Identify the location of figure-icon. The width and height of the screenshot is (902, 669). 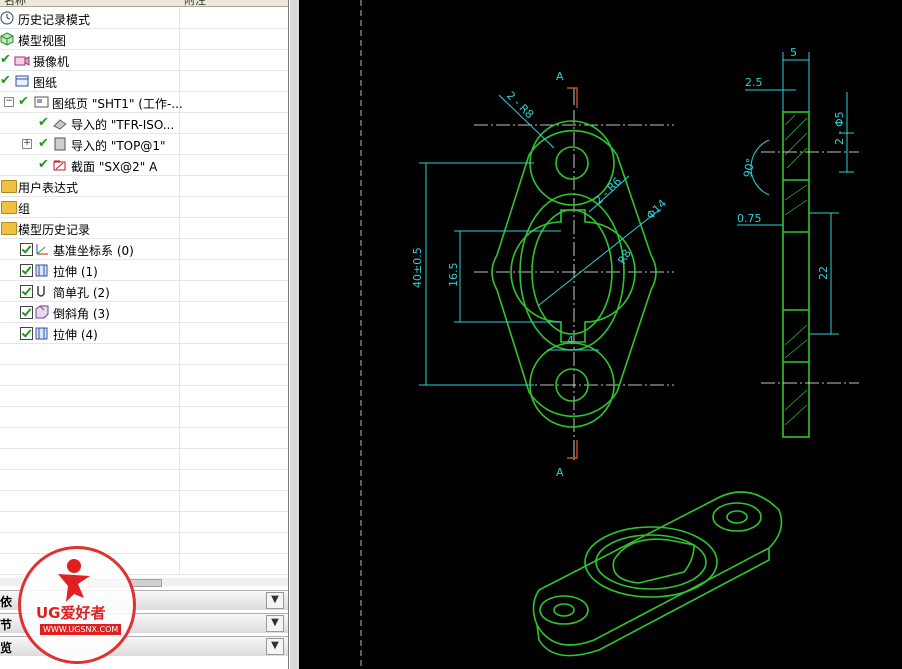
(74, 580).